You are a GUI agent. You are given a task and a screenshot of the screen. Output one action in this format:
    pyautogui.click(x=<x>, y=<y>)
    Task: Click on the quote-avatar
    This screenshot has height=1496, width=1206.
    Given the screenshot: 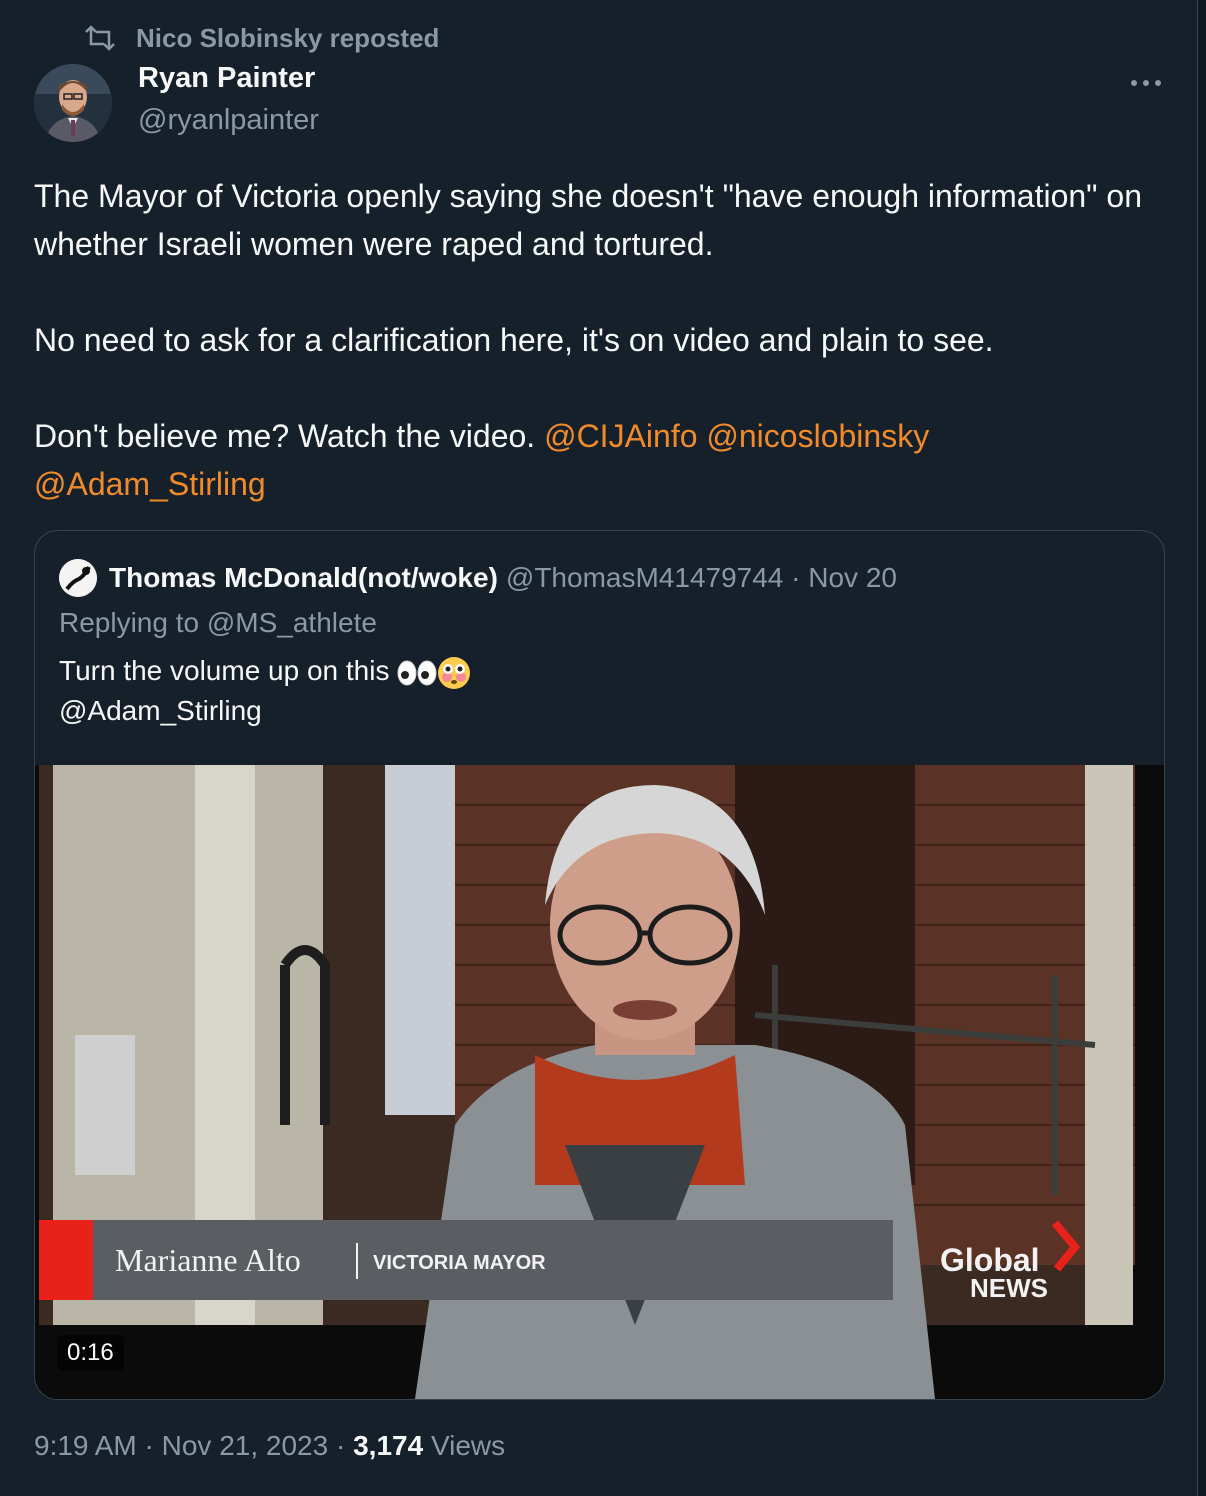 What is the action you would take?
    pyautogui.click(x=78, y=578)
    